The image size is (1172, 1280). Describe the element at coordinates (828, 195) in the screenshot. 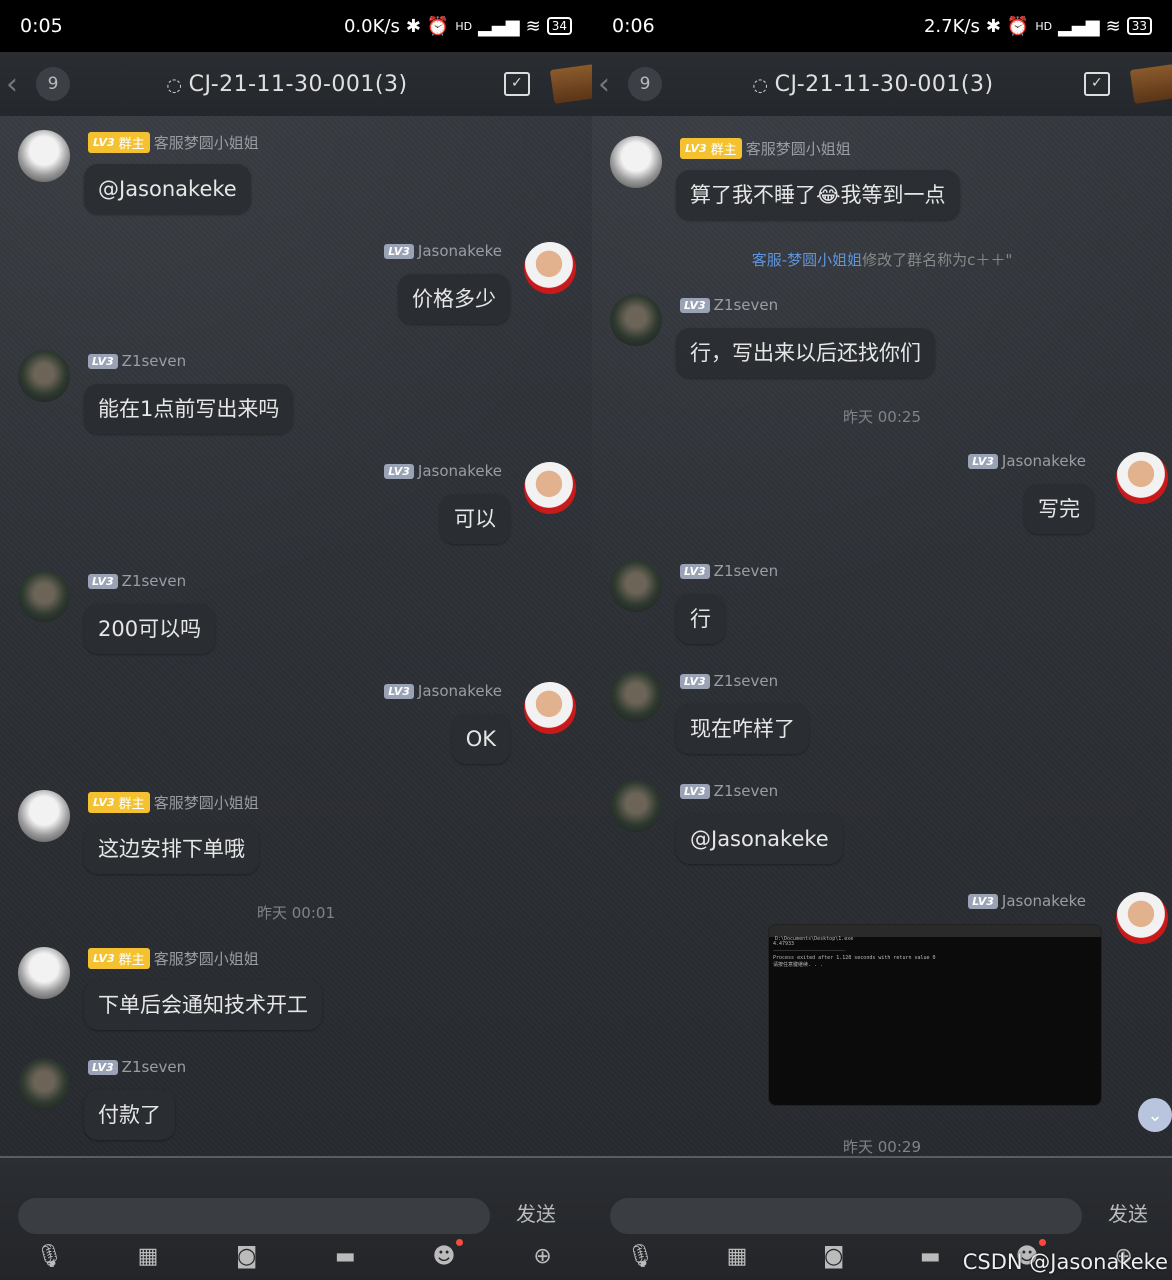

I see `laughing-emoji-icon: 😂` at that location.